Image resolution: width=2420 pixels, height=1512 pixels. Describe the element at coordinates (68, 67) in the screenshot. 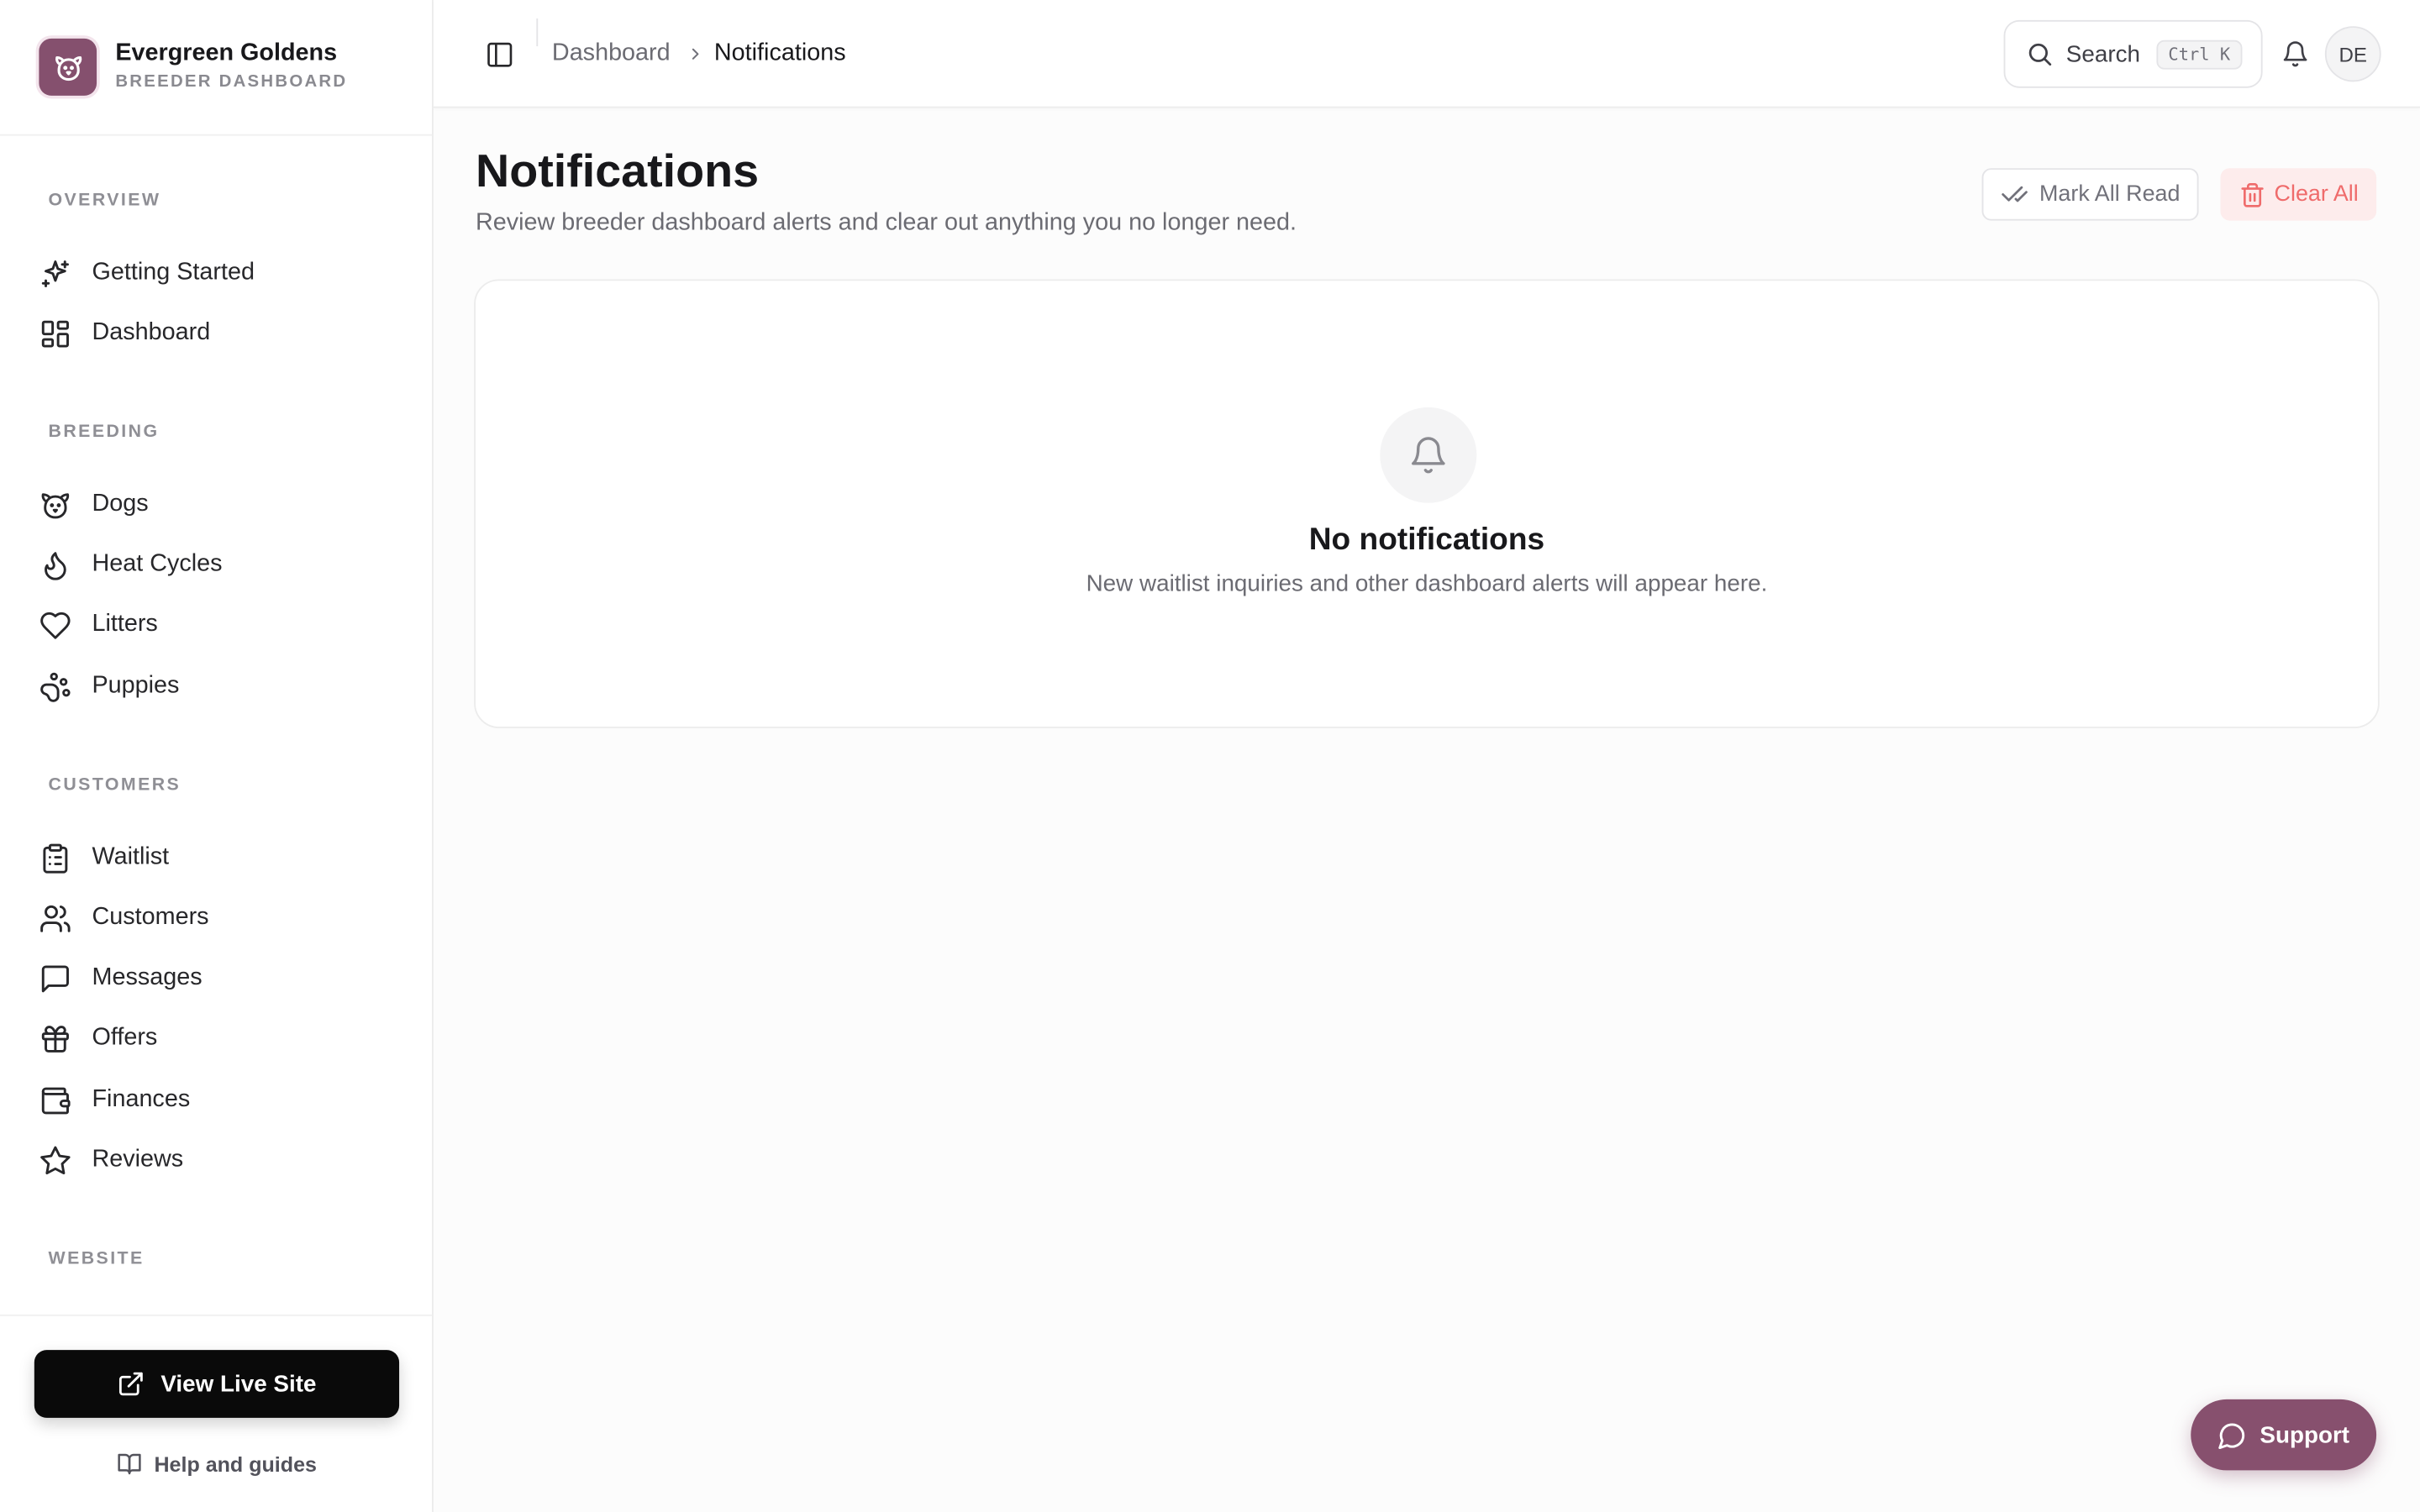

I see `dog-face-icon` at that location.